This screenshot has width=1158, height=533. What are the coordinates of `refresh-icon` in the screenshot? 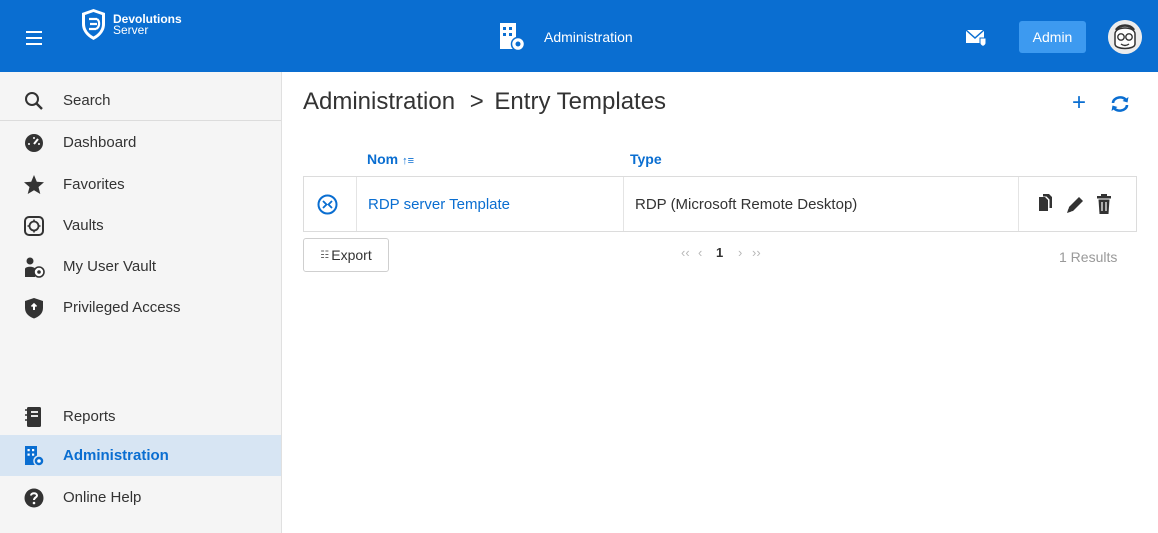 It's located at (1120, 104).